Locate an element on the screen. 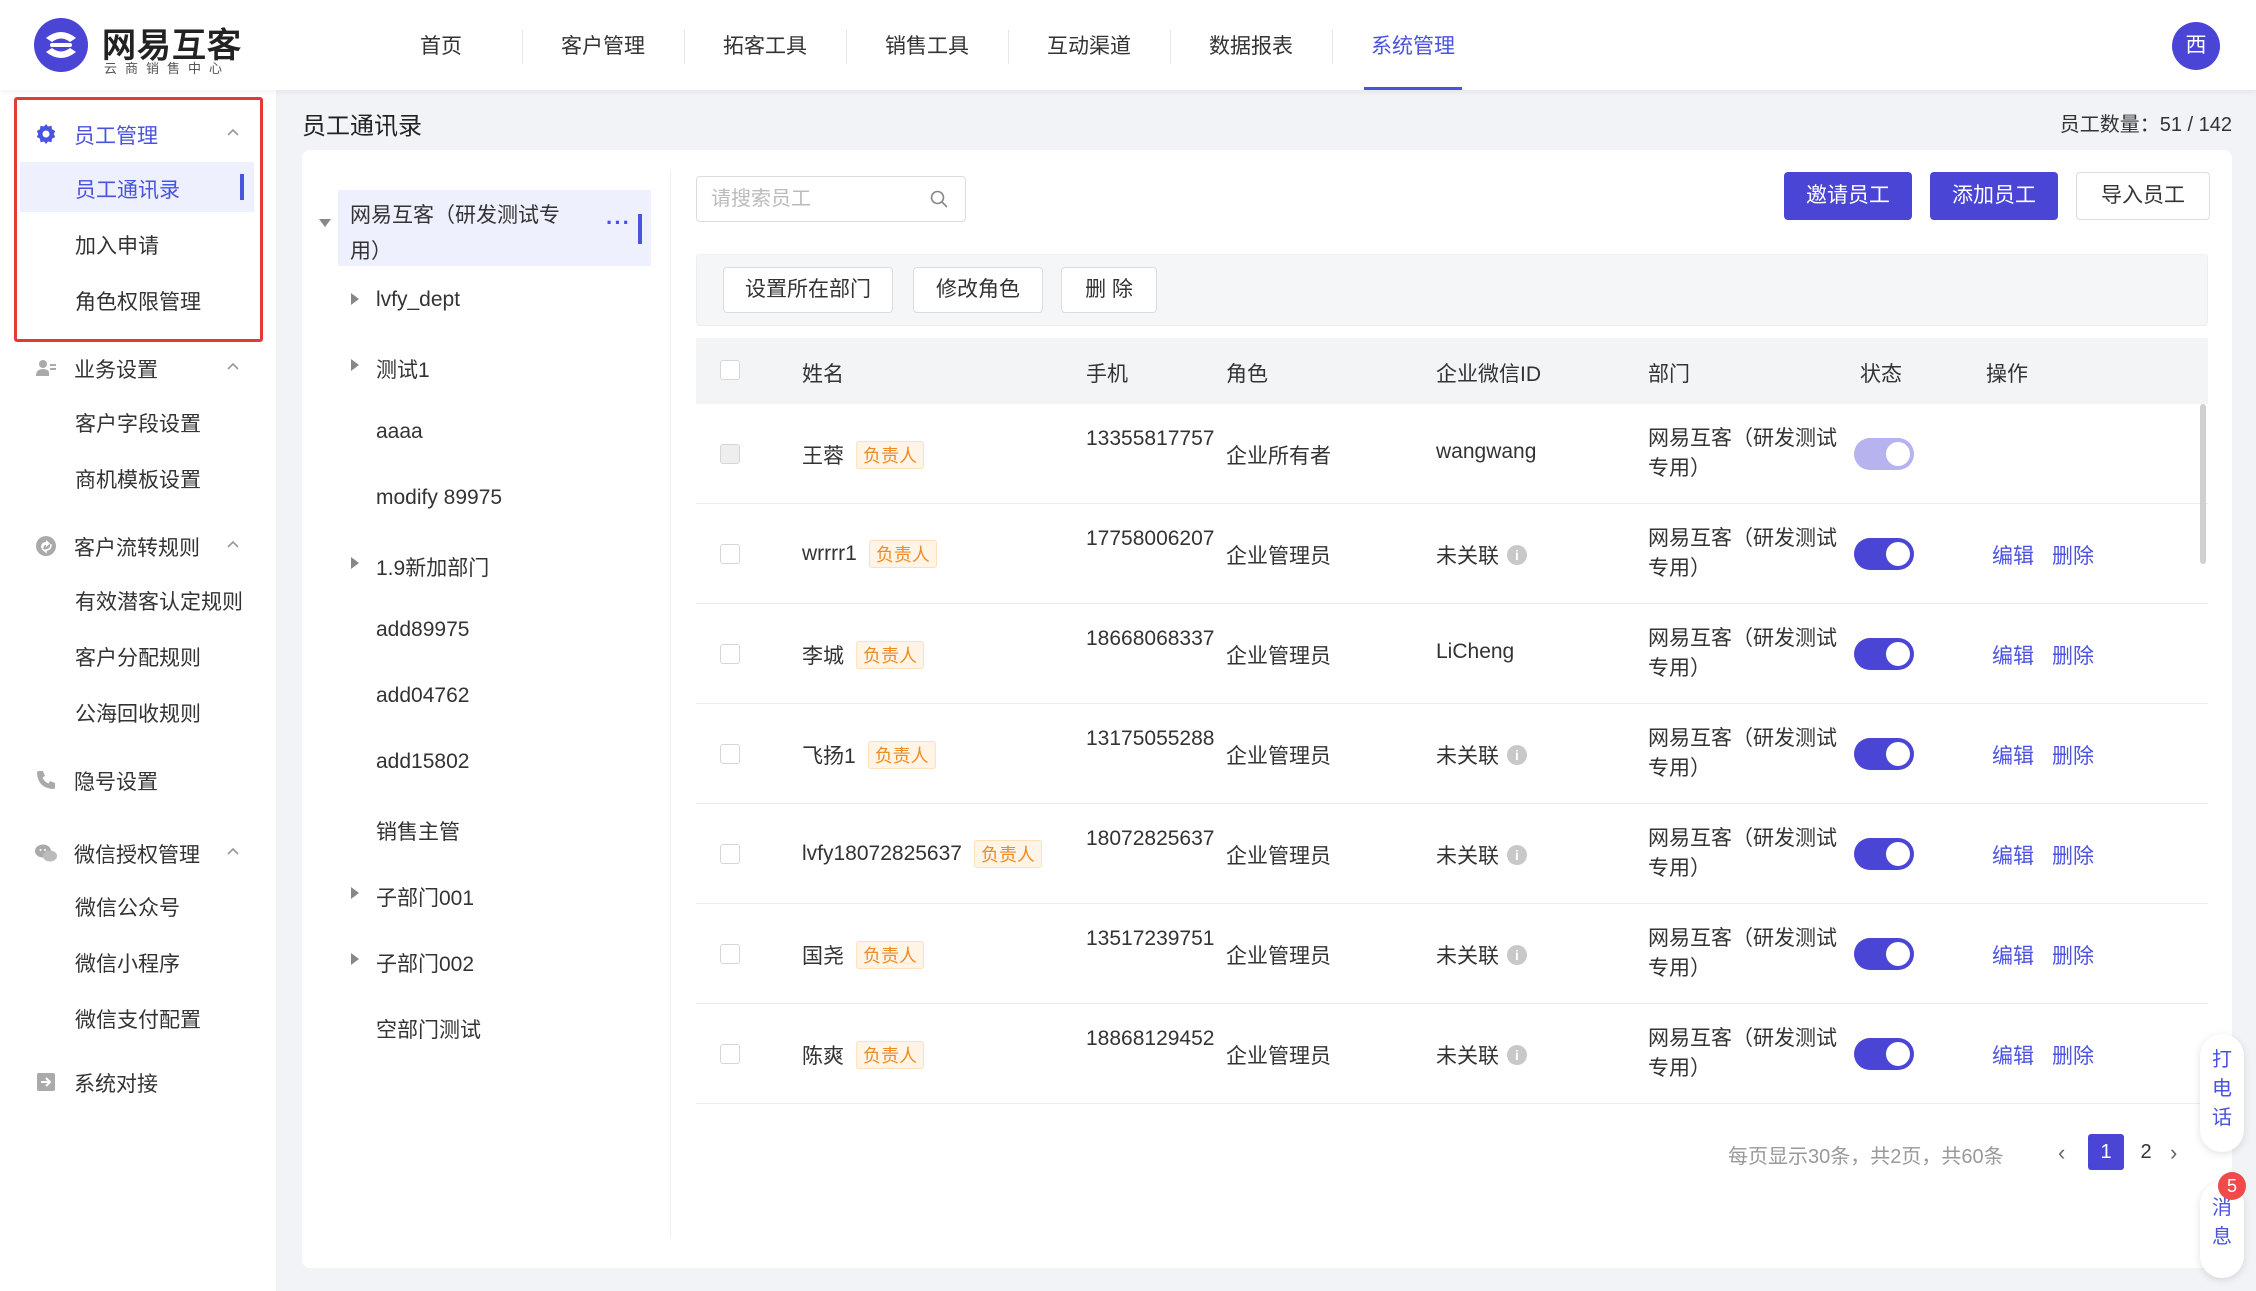 This screenshot has width=2256, height=1291. tree-node: 空部门测试 is located at coordinates (500, 1028).